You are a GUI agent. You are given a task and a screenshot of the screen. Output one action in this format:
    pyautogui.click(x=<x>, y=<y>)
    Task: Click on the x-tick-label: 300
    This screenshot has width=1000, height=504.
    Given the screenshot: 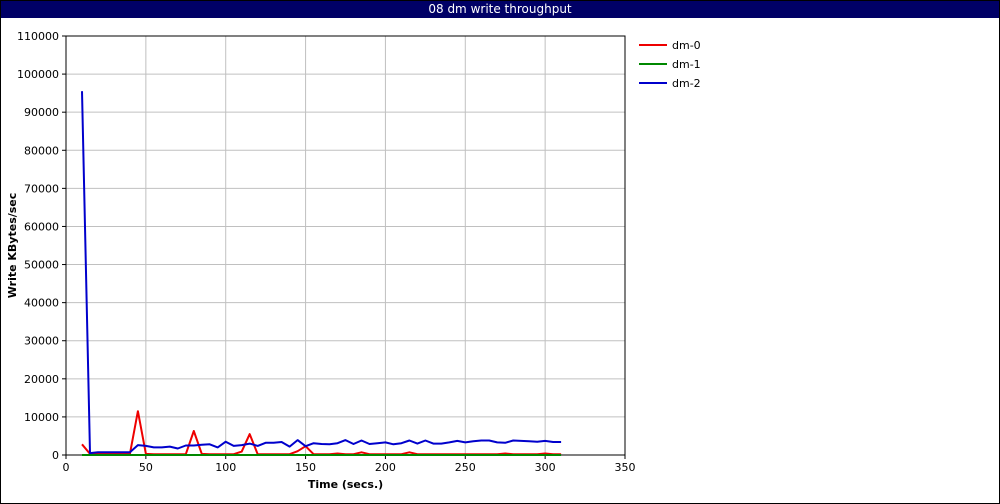 What is the action you would take?
    pyautogui.click(x=545, y=467)
    